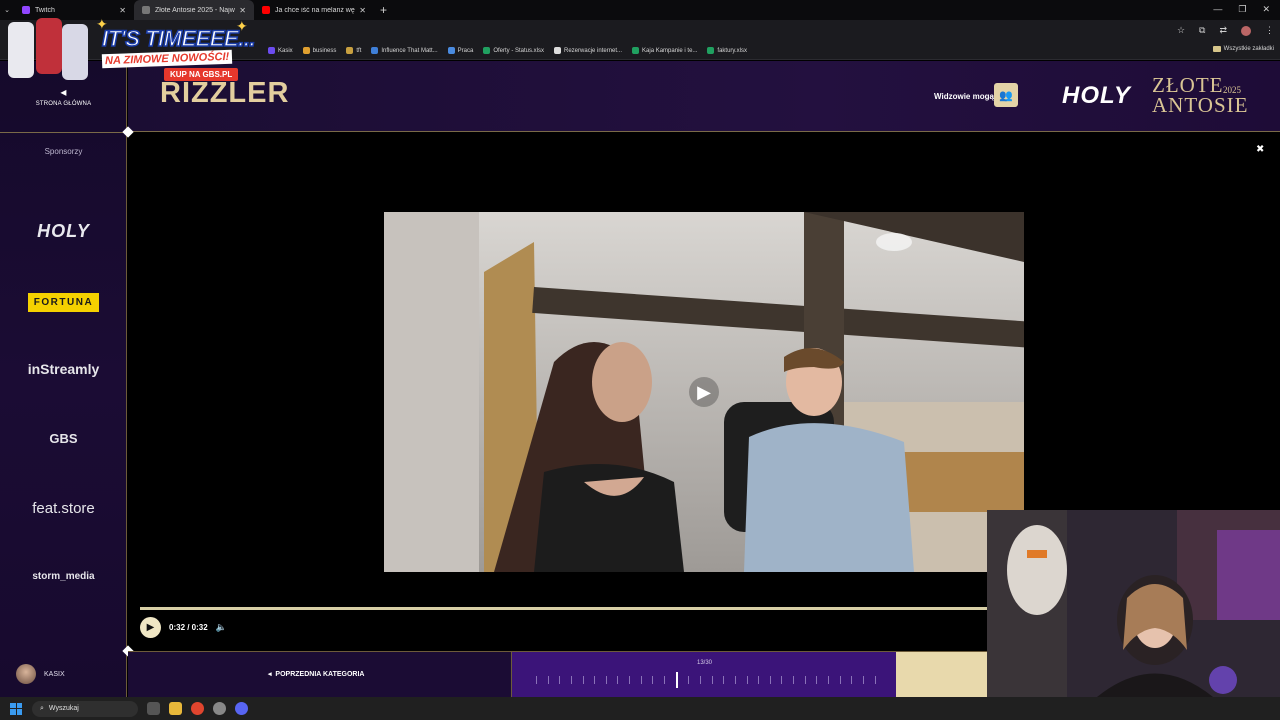 This screenshot has height=720, width=1280. I want to click on bookmark-faktury: faktury.xlsx, so click(727, 50).